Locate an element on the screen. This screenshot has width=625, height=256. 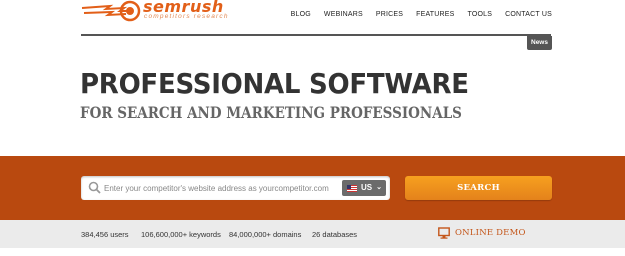
nav-features: FEATURES is located at coordinates (435, 14).